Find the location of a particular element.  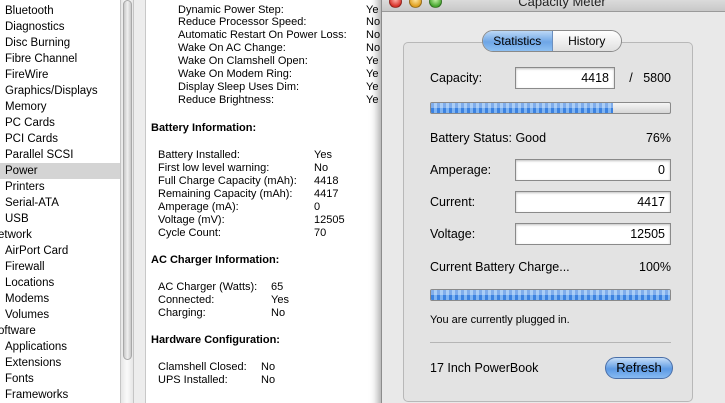

capacity-progress-bar is located at coordinates (550, 108).